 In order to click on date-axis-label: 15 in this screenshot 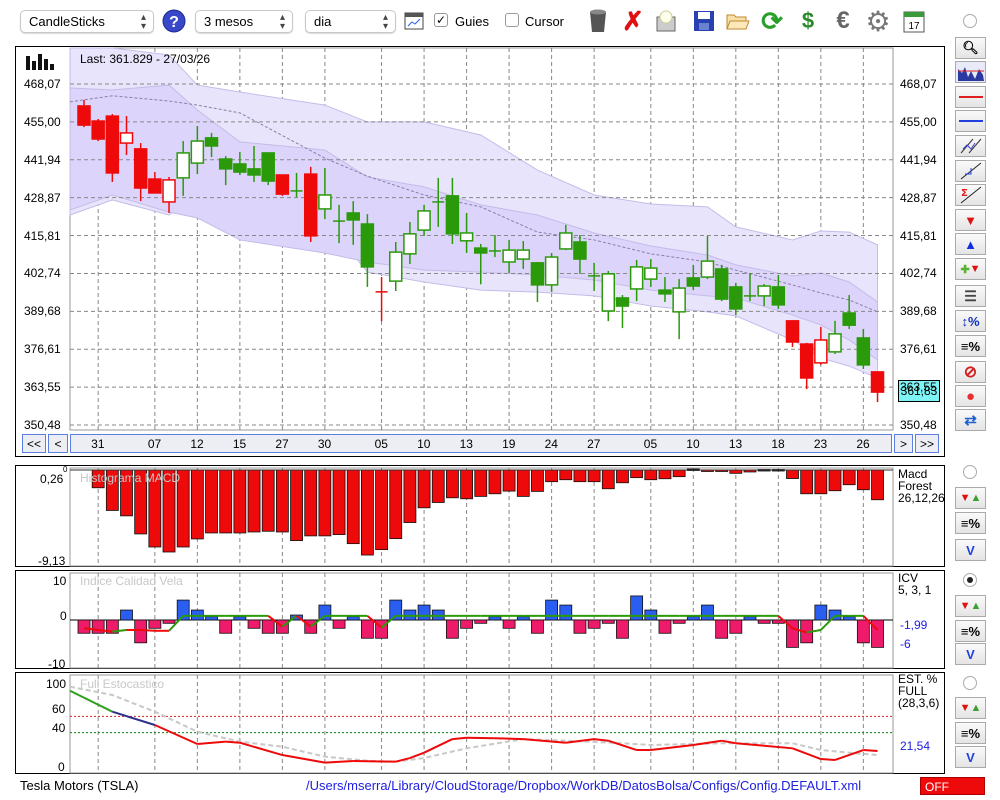, I will do `click(239, 444)`.